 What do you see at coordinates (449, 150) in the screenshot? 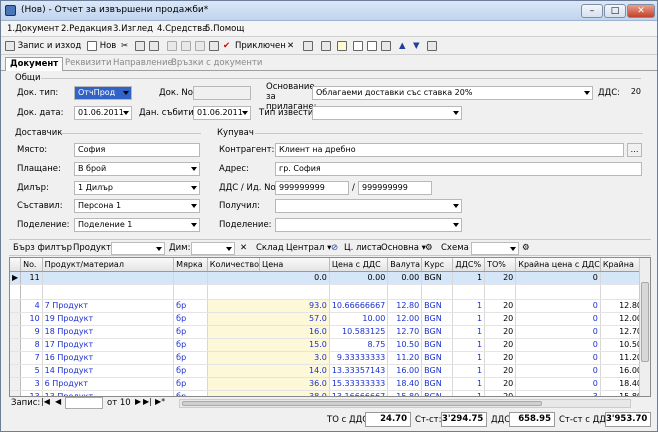
I see `contractor-field: Клиент на дребно` at bounding box center [449, 150].